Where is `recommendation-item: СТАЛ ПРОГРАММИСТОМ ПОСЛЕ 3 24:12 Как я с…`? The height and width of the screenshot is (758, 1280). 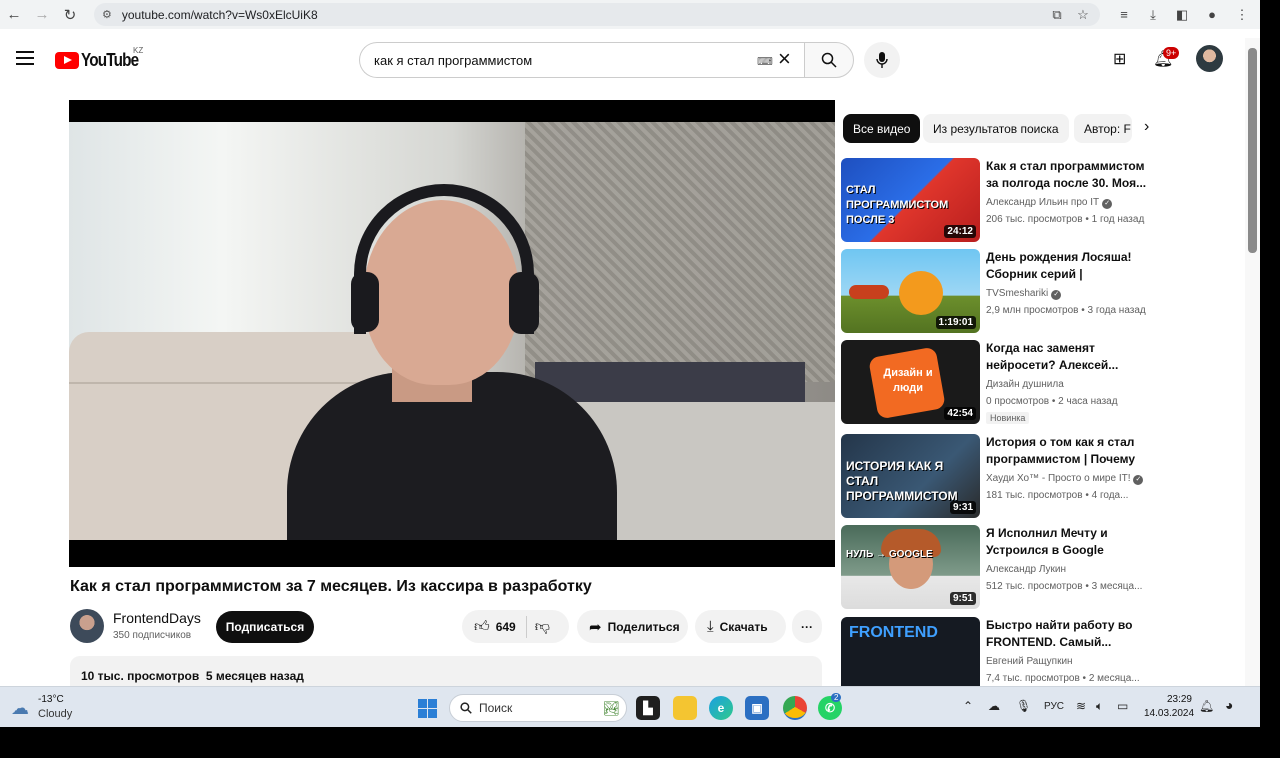
recommendation-item: СТАЛ ПРОГРАММИСТОМ ПОСЛЕ 3 24:12 Как я с… is located at coordinates (1041, 201).